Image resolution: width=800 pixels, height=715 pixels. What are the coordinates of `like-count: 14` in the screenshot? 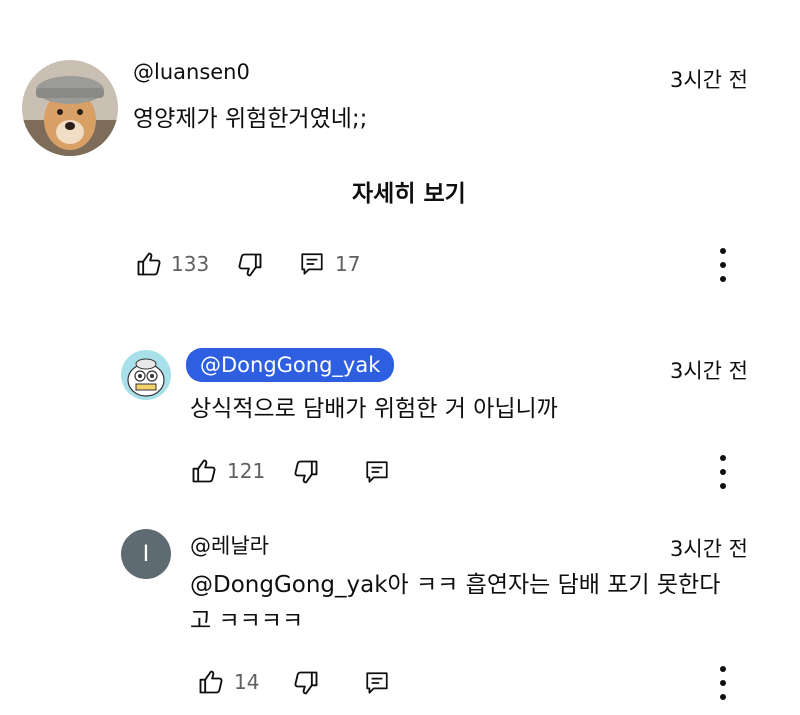 It's located at (247, 682).